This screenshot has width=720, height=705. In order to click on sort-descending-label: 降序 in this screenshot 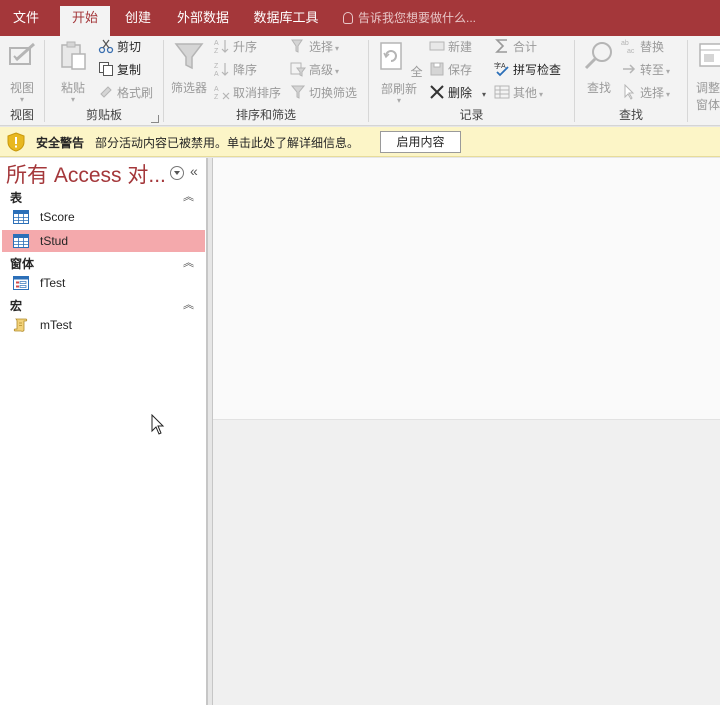, I will do `click(245, 70)`.